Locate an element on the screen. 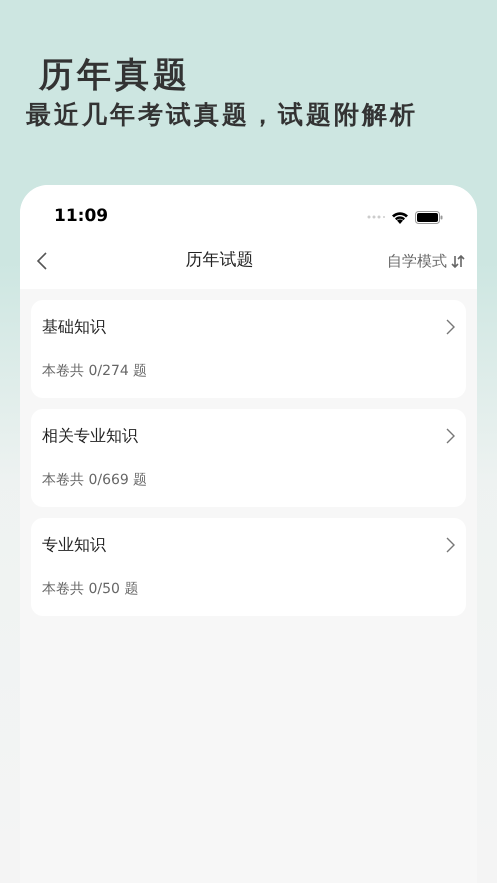  mode-button: 自学模式 is located at coordinates (426, 261).